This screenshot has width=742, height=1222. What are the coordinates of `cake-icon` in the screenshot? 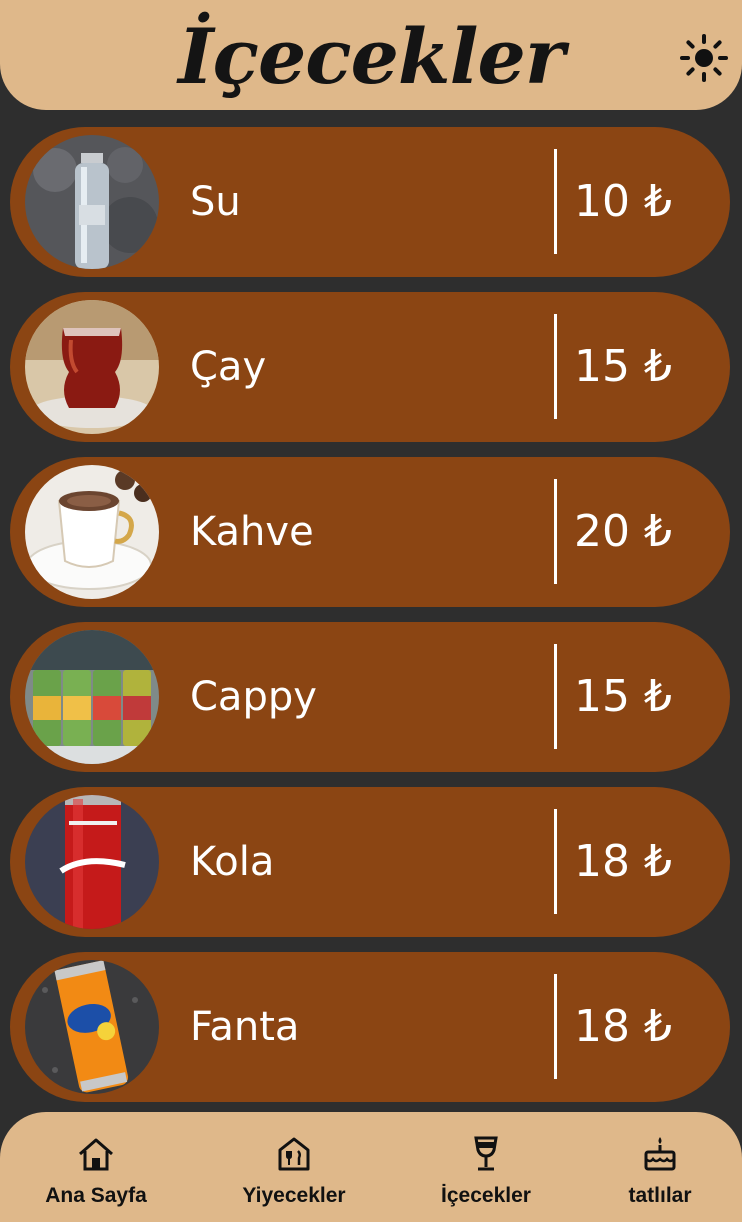 It's located at (660, 1154).